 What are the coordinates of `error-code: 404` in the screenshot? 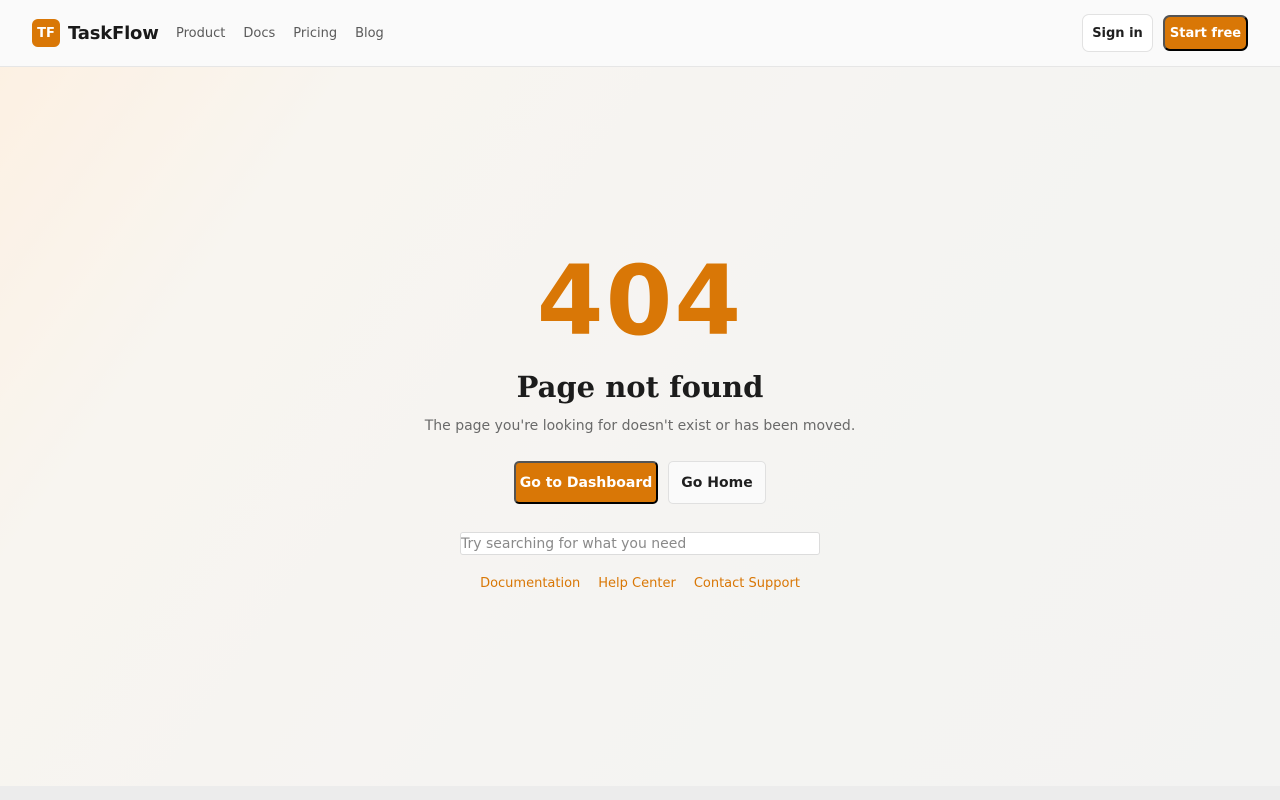 It's located at (640, 301).